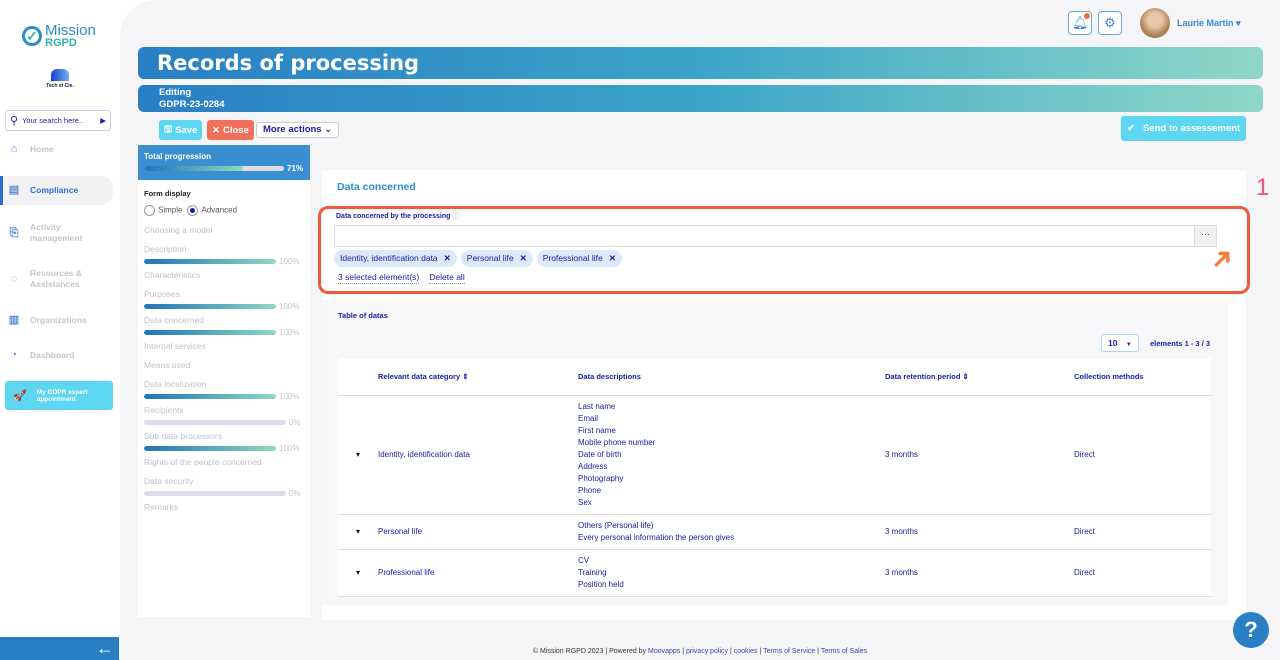 The image size is (1280, 660). What do you see at coordinates (707, 651) in the screenshot?
I see `privacy-link: privacy policy` at bounding box center [707, 651].